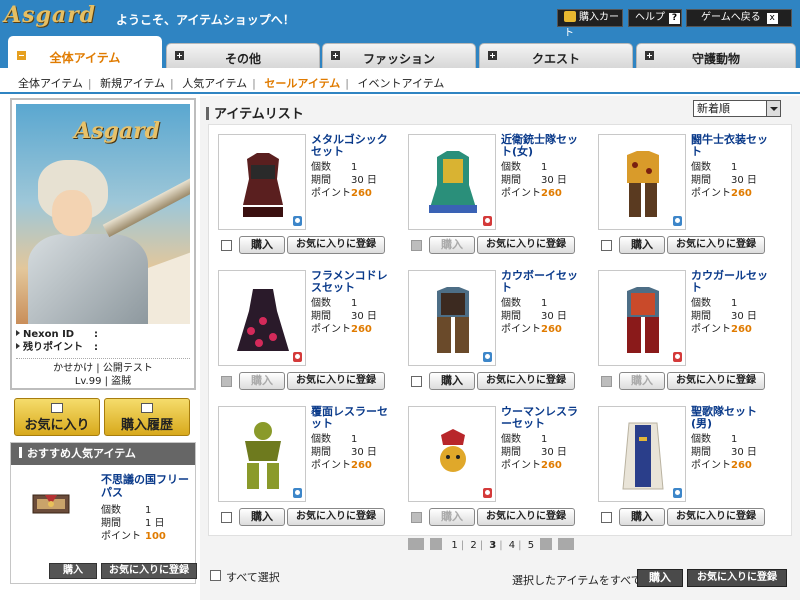 Image resolution: width=800 pixels, height=600 pixels. I want to click on page-3: 3, so click(492, 546).